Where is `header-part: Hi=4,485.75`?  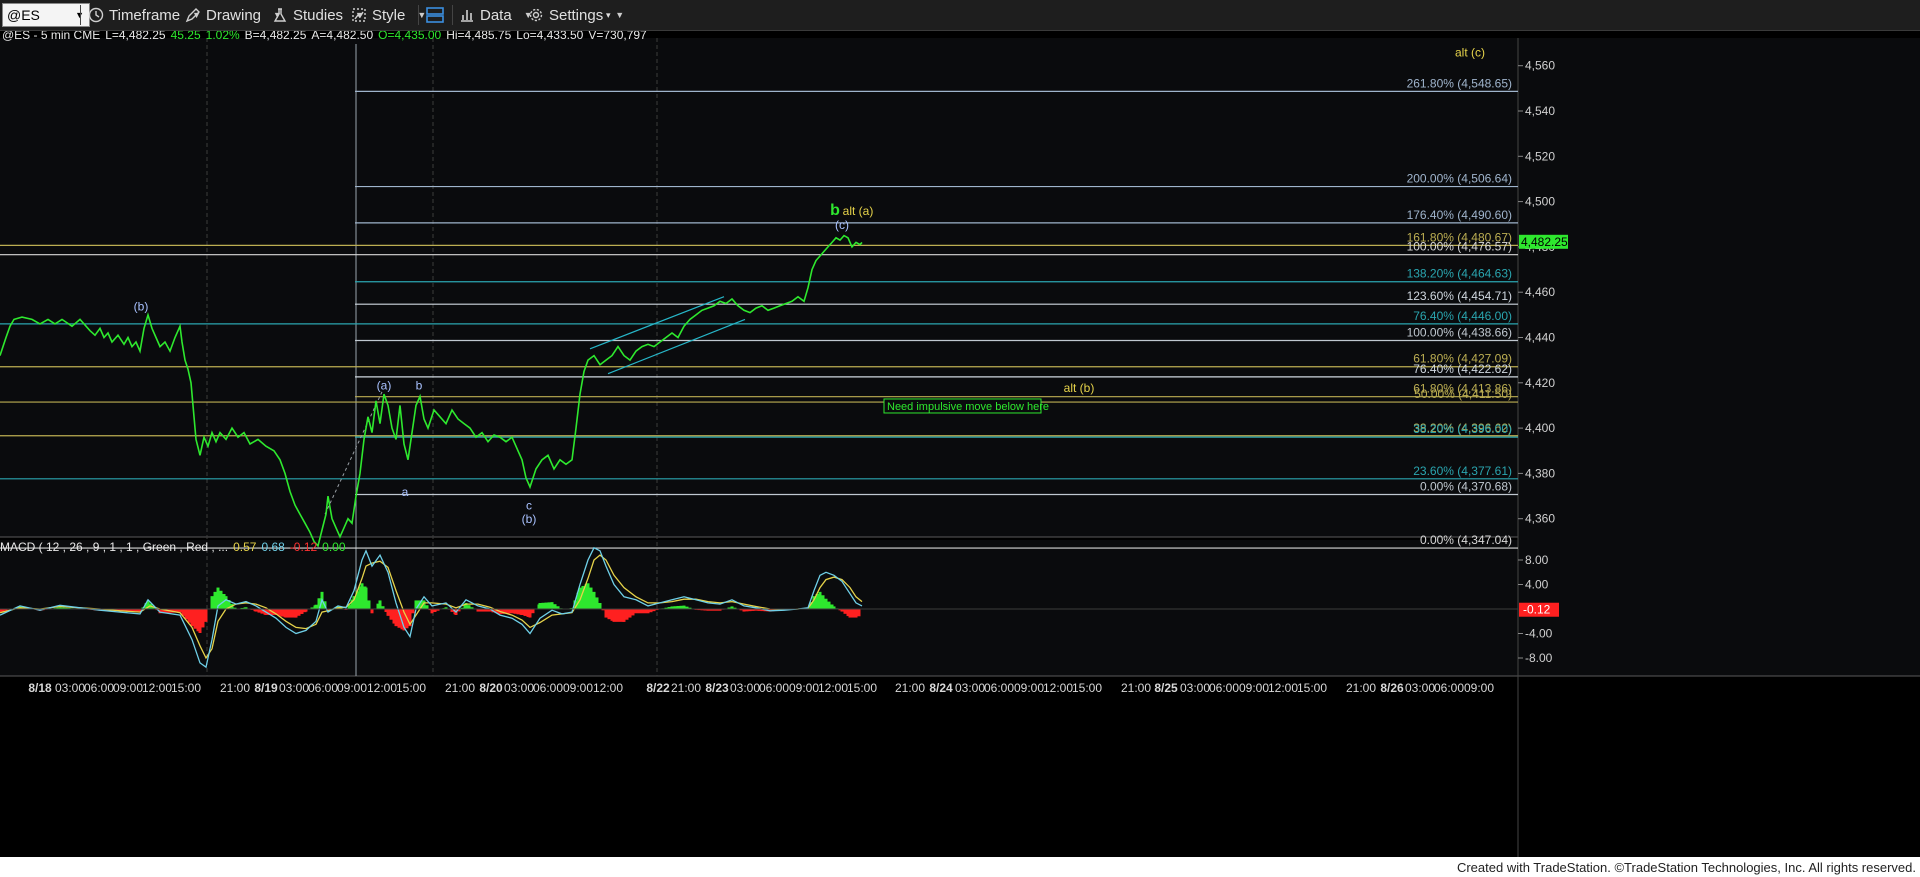
header-part: Hi=4,485.75 is located at coordinates (478, 36).